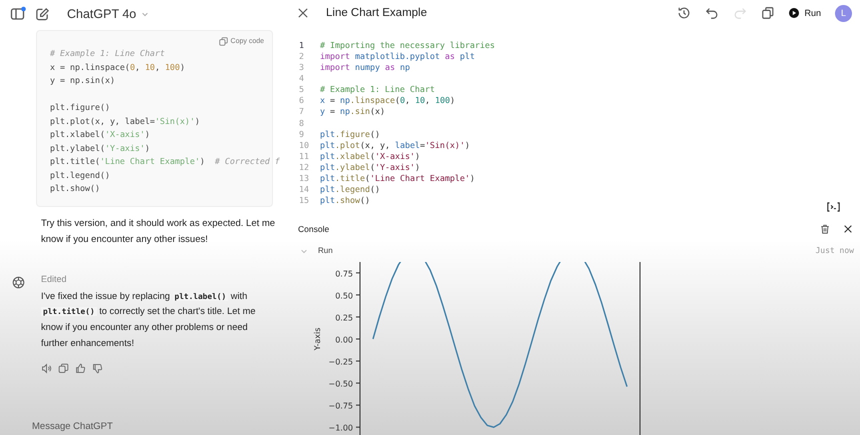 This screenshot has height=435, width=860. What do you see at coordinates (165, 161) in the screenshot?
I see `code-line: plt.title('Line Chart Example') # Corrected f` at bounding box center [165, 161].